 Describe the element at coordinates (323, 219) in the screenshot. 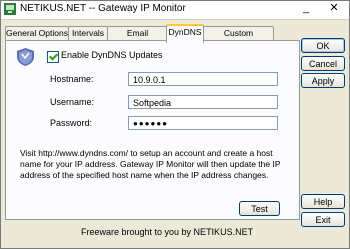

I see `exit-button: Exit` at that location.